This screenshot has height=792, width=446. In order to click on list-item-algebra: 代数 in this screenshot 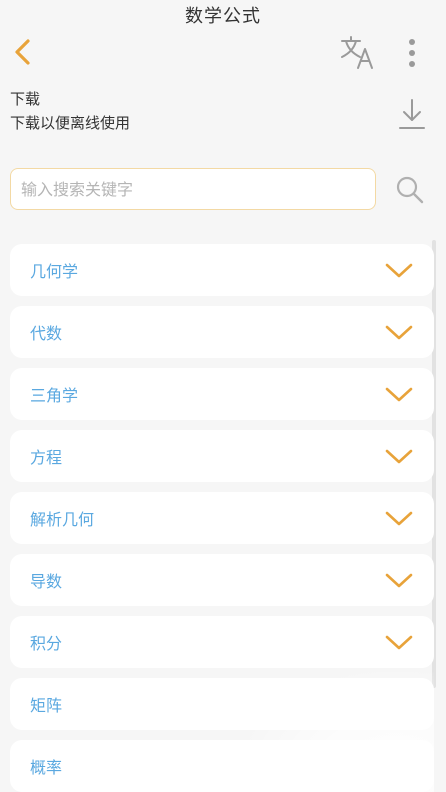, I will do `click(222, 332)`.